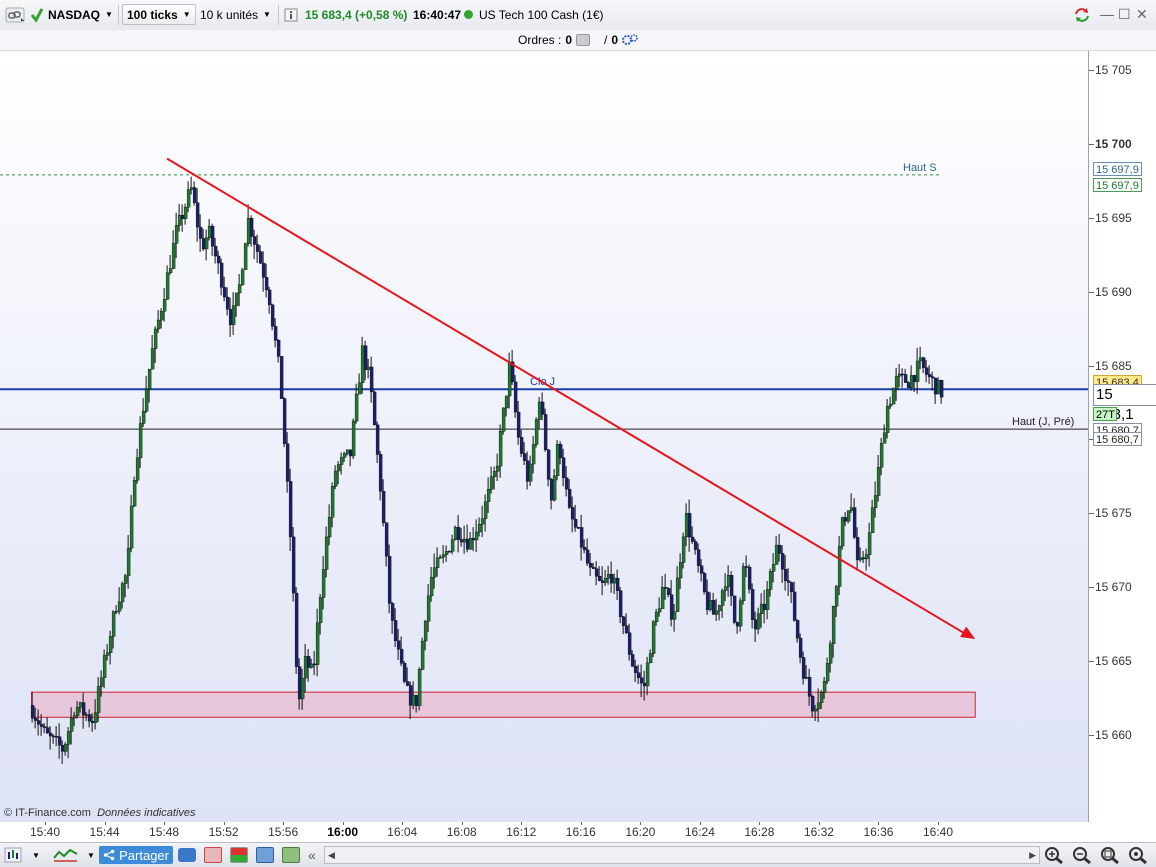  I want to click on hline-label-haut-s: Haut S, so click(920, 168).